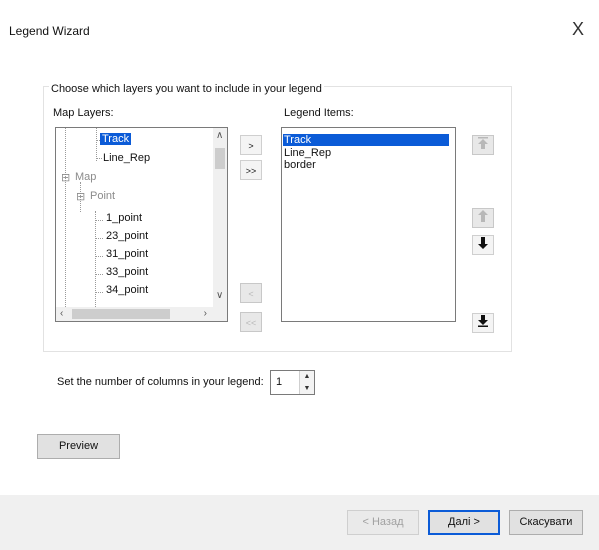 The image size is (599, 550). What do you see at coordinates (102, 196) in the screenshot?
I see `tree-item-point: Point` at bounding box center [102, 196].